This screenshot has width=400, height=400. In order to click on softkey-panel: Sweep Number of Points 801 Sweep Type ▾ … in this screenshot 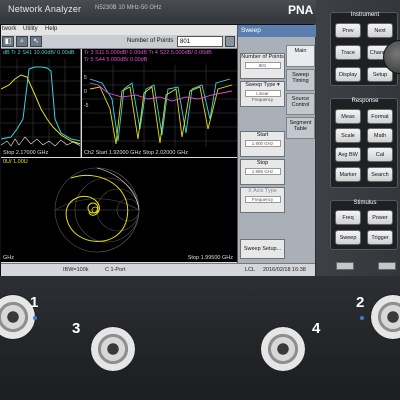, I will do `click(276, 144)`.